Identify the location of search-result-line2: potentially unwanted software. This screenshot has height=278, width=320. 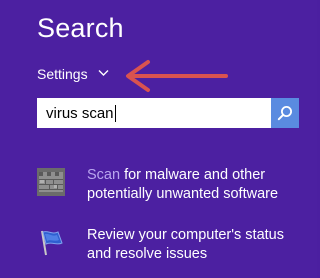
(183, 194).